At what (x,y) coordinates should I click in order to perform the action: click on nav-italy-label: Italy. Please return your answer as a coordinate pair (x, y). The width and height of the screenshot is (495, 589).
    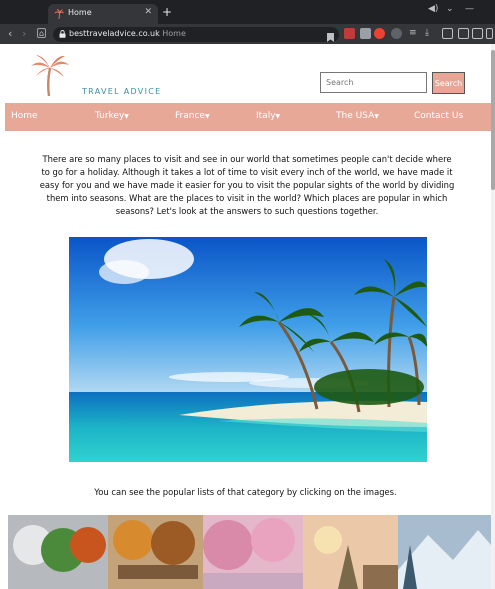
    Looking at the image, I should click on (266, 116).